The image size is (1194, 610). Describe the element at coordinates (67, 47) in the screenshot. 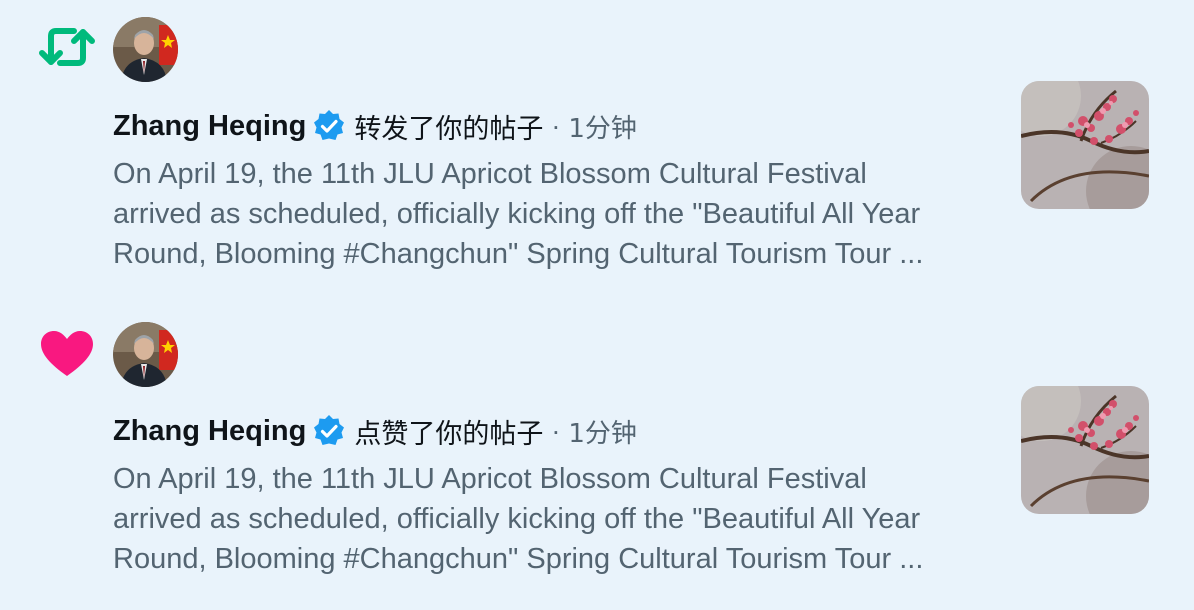

I see `retweet-icon` at that location.